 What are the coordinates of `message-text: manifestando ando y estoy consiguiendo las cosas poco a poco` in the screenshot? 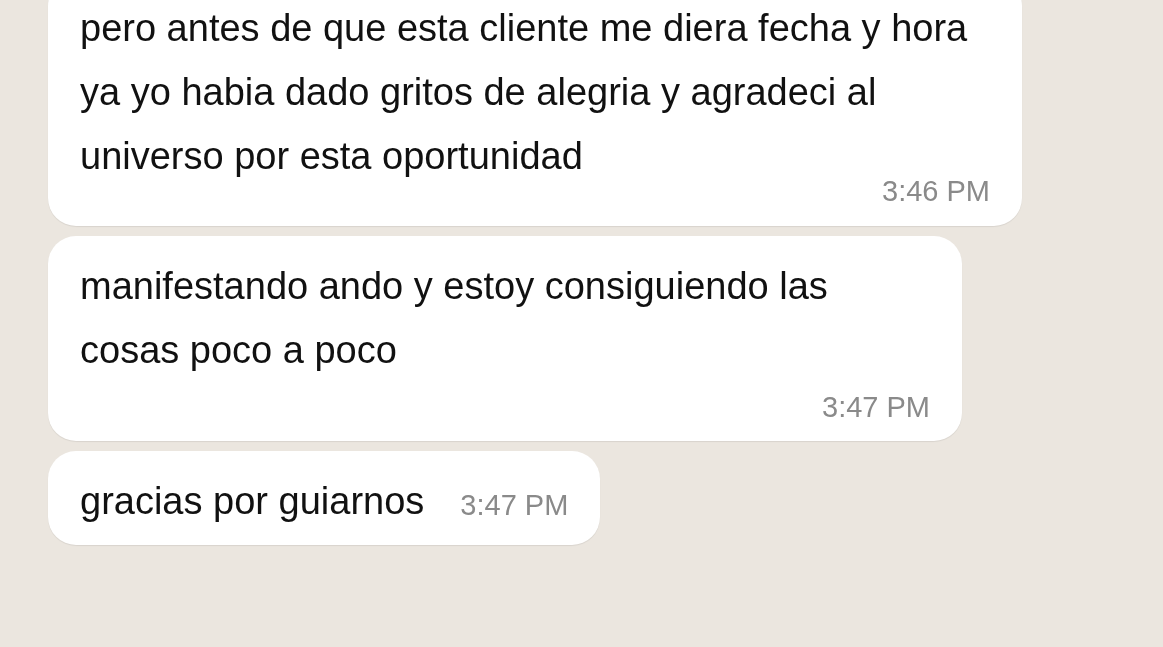 It's located at (454, 318).